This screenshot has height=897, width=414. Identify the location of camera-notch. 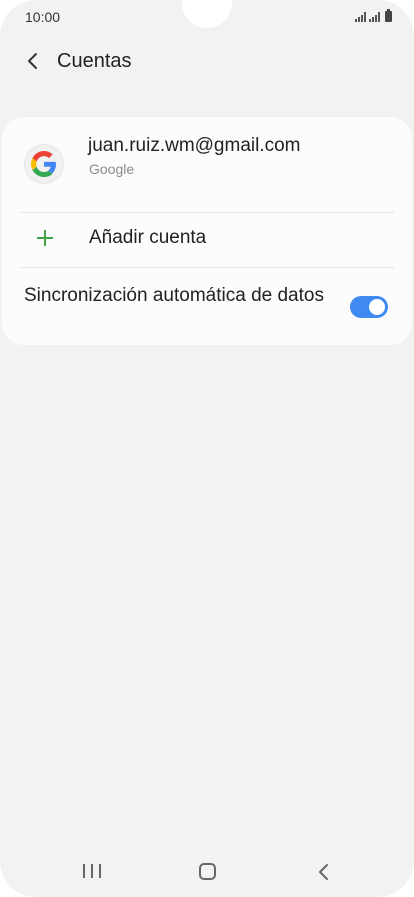
(207, 14).